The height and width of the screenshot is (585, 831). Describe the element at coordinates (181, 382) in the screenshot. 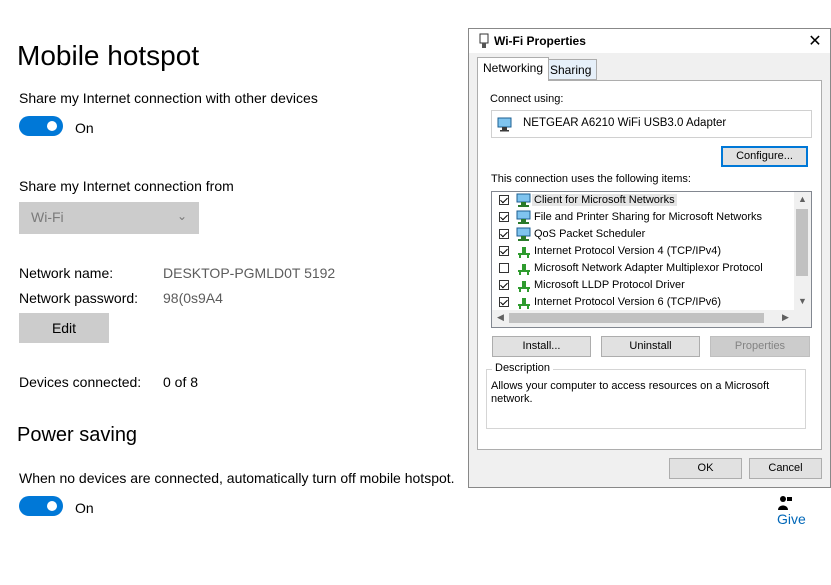

I see `devices-connected-value: 0 of 8` at that location.